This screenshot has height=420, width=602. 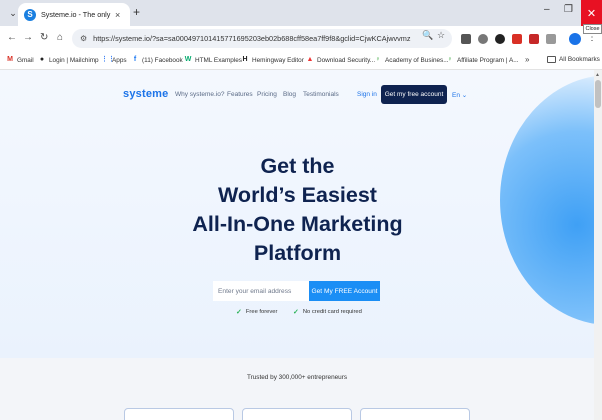 What do you see at coordinates (119, 60) in the screenshot?
I see `bookmark-label: Apps` at bounding box center [119, 60].